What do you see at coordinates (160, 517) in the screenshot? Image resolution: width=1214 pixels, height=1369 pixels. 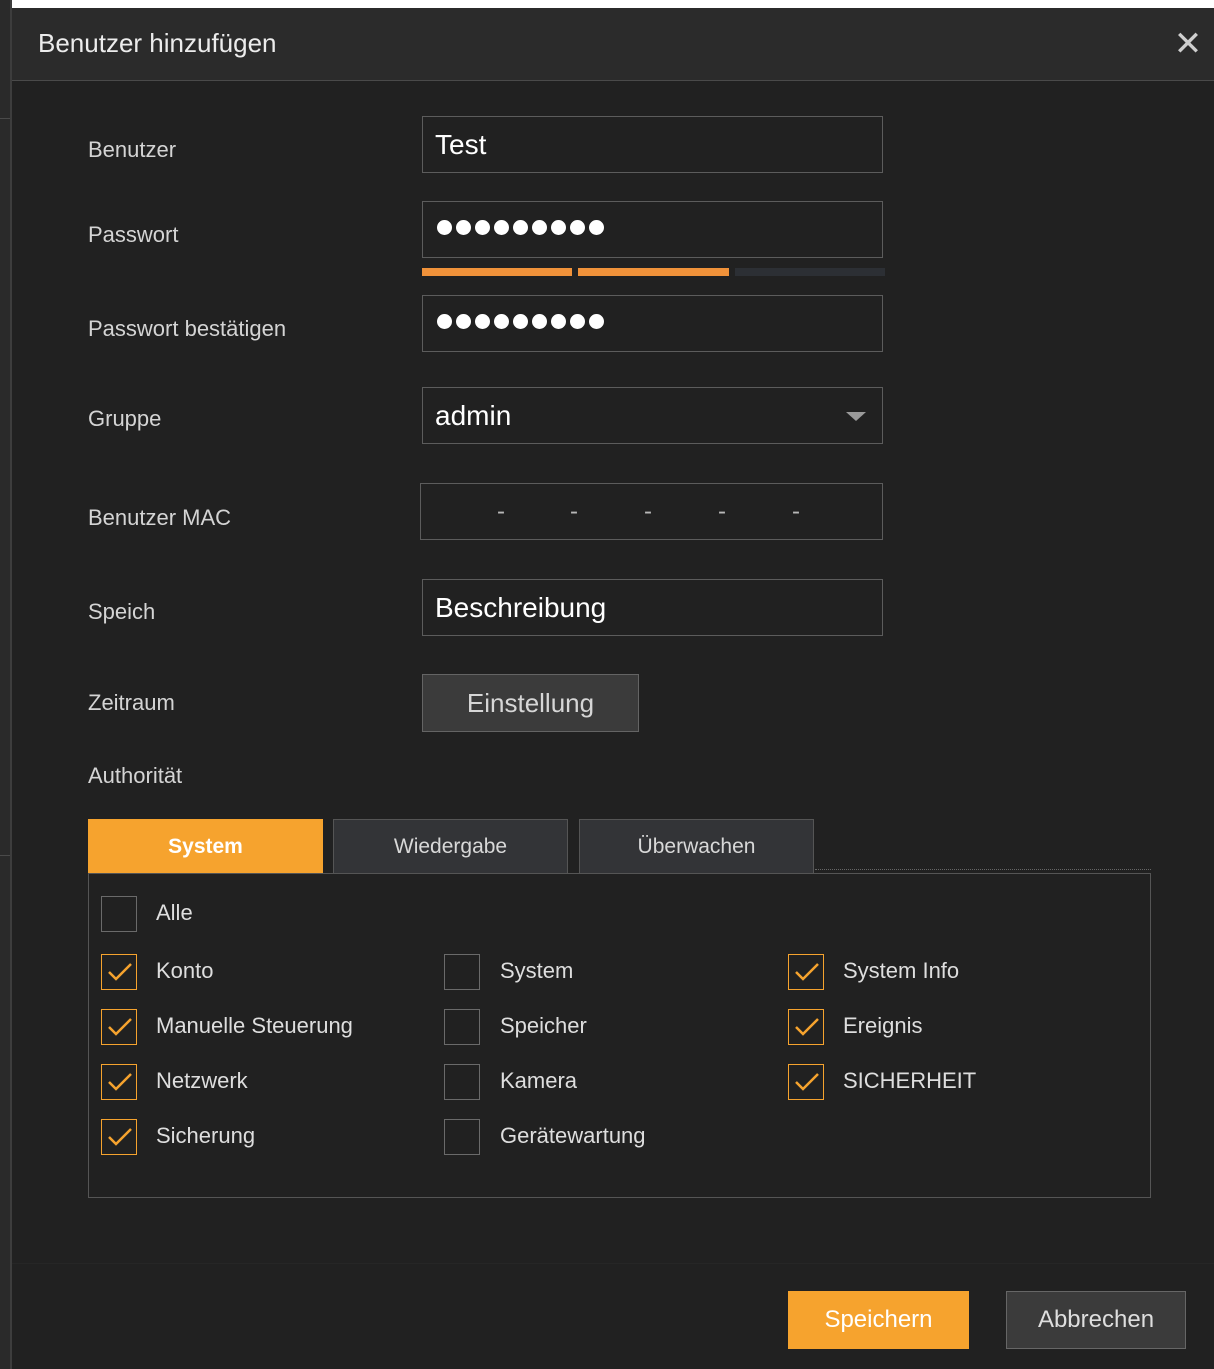 I see `mac-label: Benutzer MAC` at bounding box center [160, 517].